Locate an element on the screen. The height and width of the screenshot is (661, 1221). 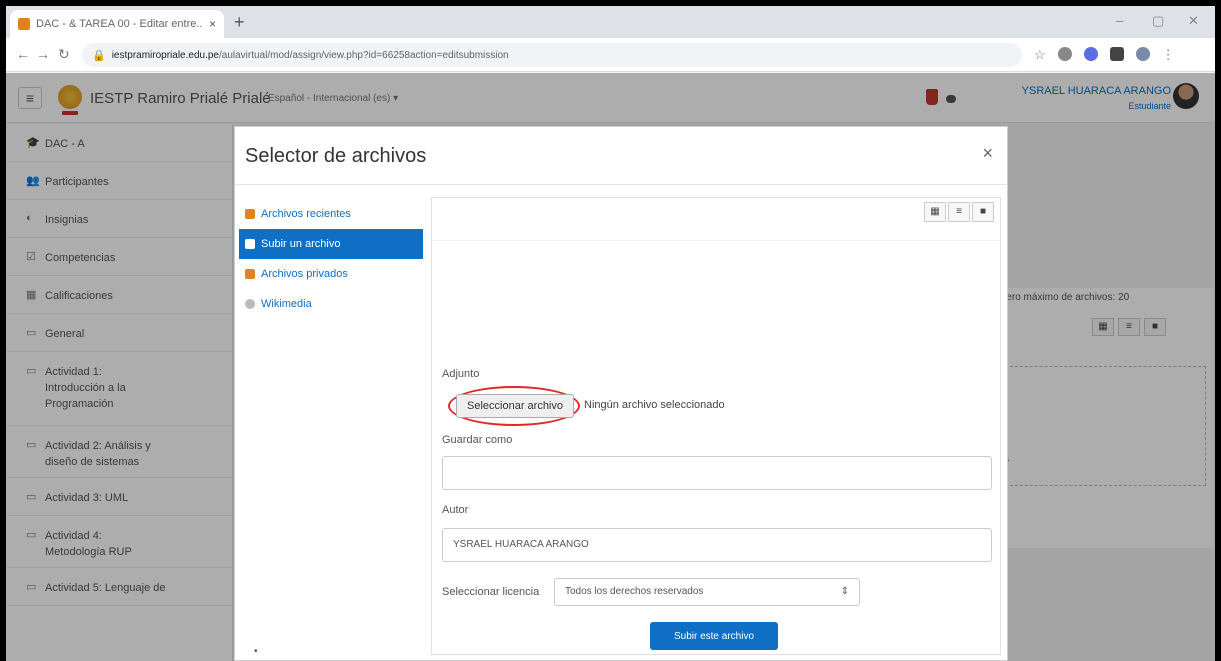
upload-file-button: Subir este archivo is located at coordinates (714, 636).